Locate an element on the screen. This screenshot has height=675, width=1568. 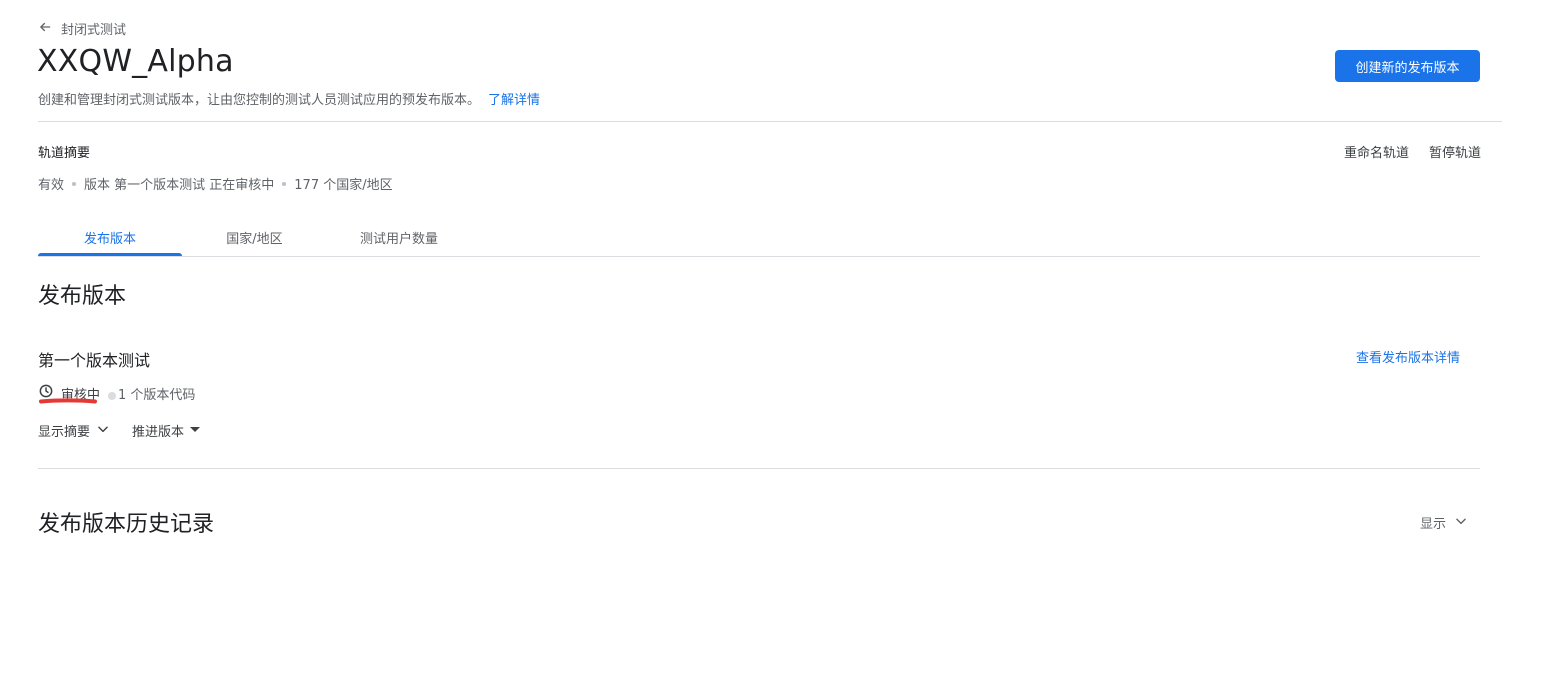
caret-down-icon is located at coordinates (192, 430).